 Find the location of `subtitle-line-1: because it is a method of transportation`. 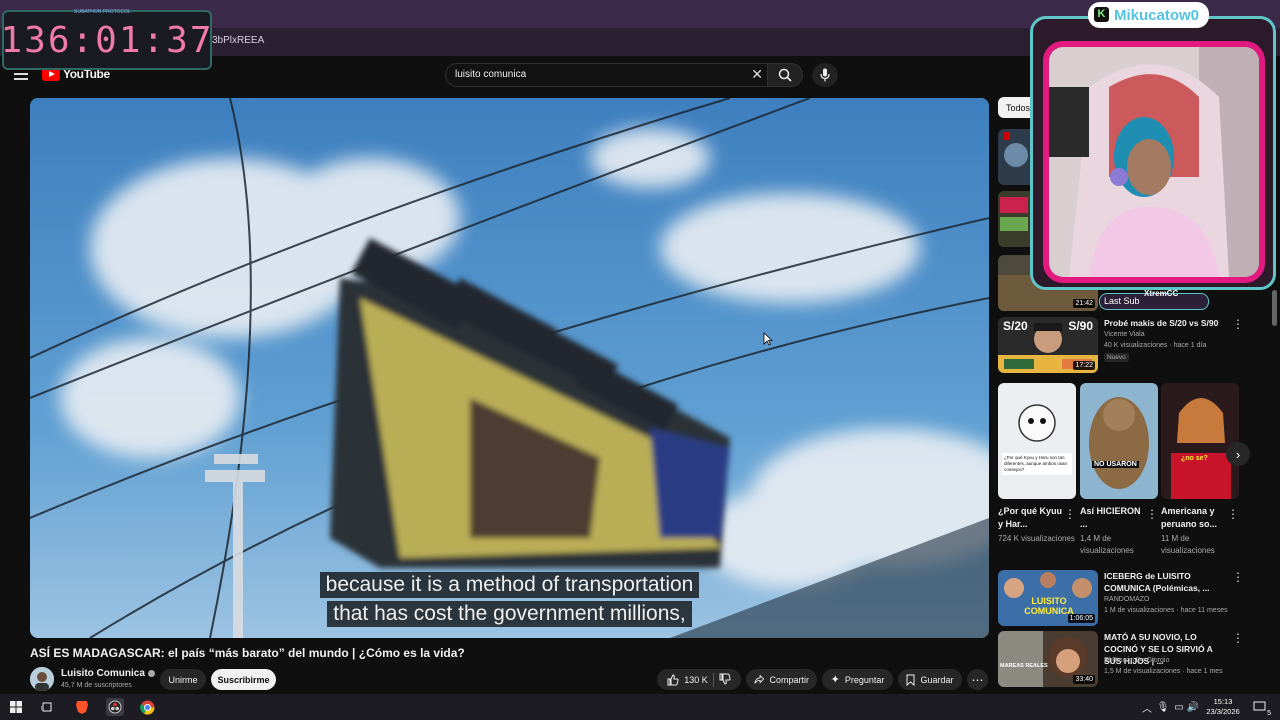

subtitle-line-1: because it is a method of transportation is located at coordinates (509, 585).